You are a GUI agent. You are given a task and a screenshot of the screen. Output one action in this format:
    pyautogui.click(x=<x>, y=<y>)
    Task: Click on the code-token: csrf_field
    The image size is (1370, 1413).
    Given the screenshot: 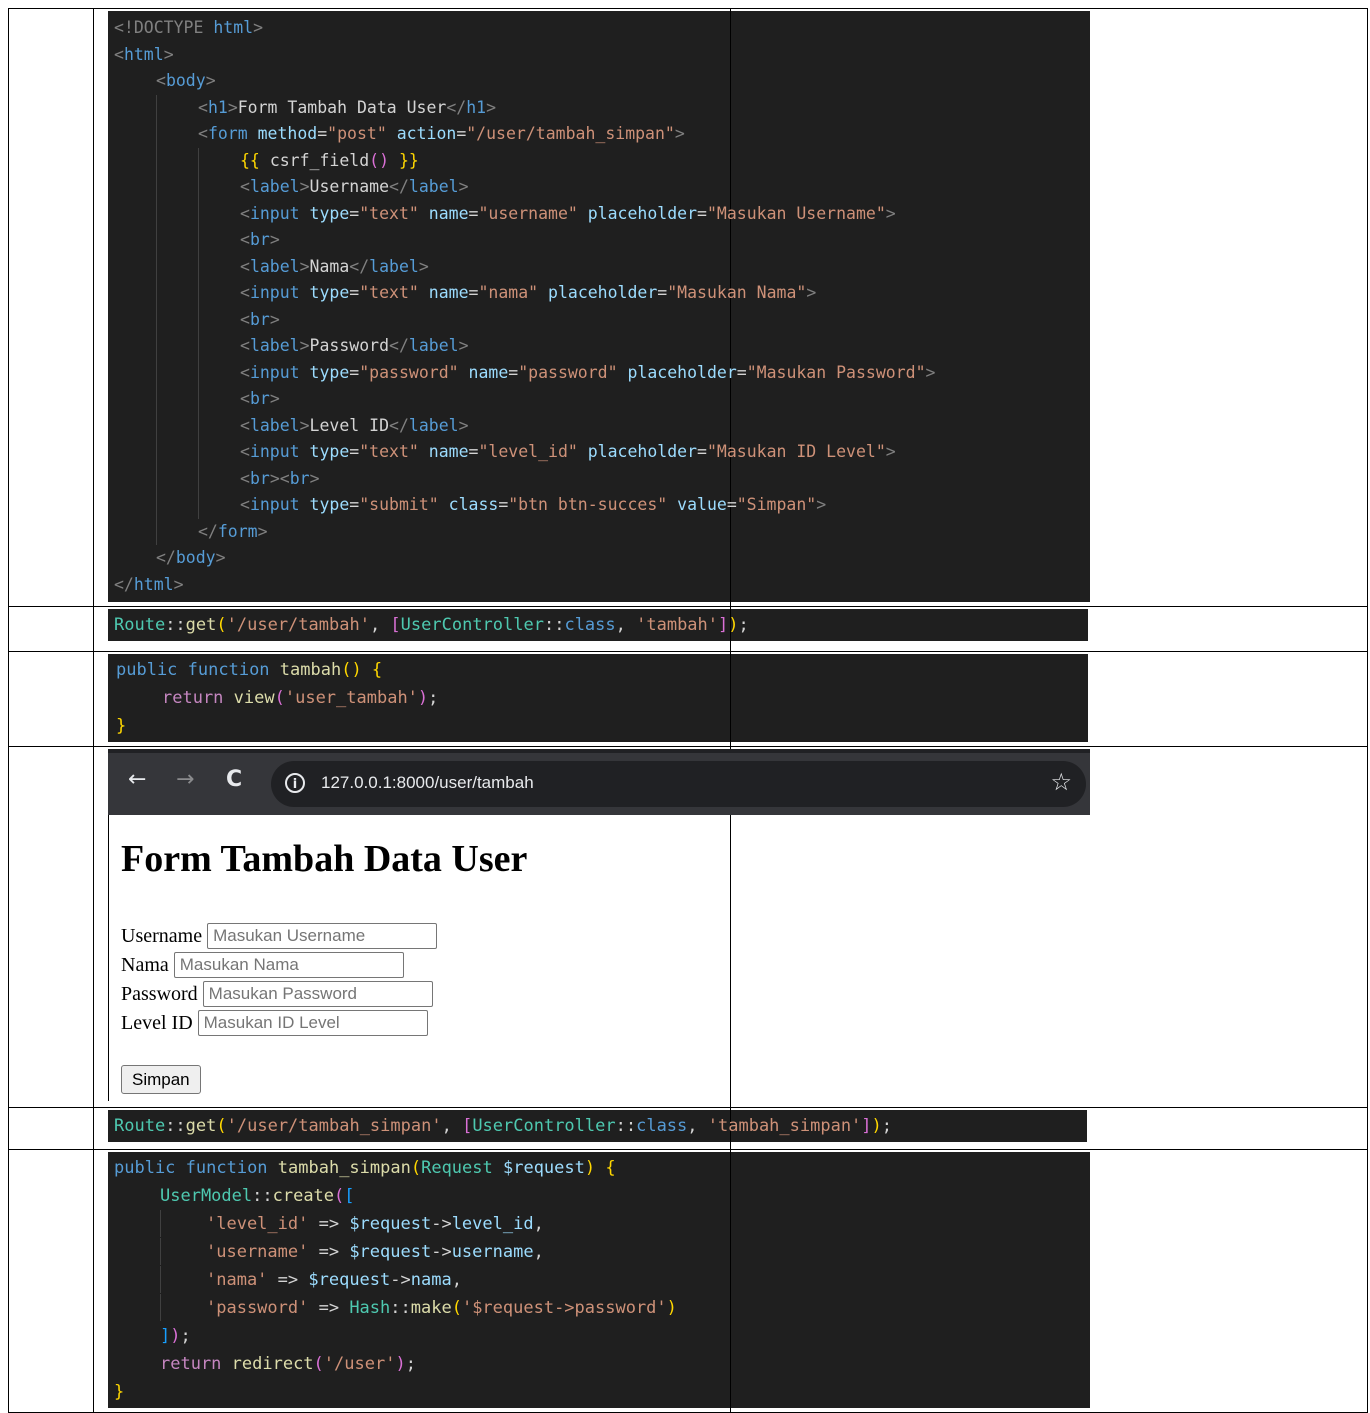 What is the action you would take?
    pyautogui.click(x=319, y=160)
    